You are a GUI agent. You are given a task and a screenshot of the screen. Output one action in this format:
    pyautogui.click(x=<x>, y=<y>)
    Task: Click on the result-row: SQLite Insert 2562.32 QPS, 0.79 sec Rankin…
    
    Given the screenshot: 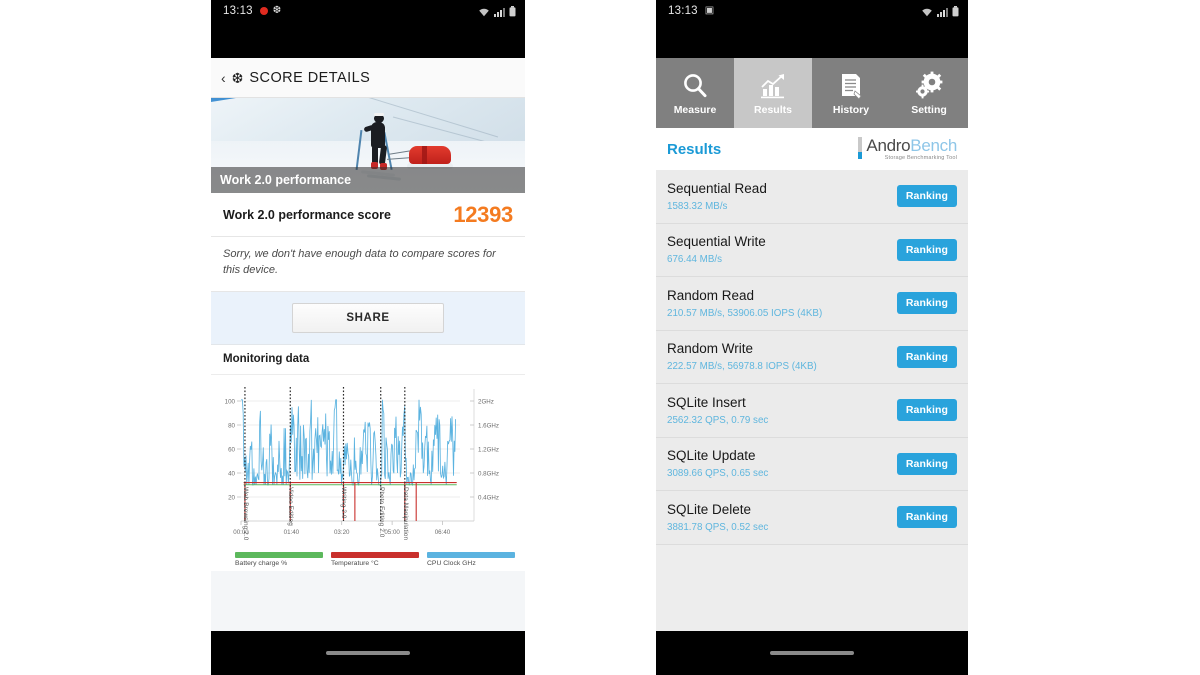 What is the action you would take?
    pyautogui.click(x=812, y=411)
    